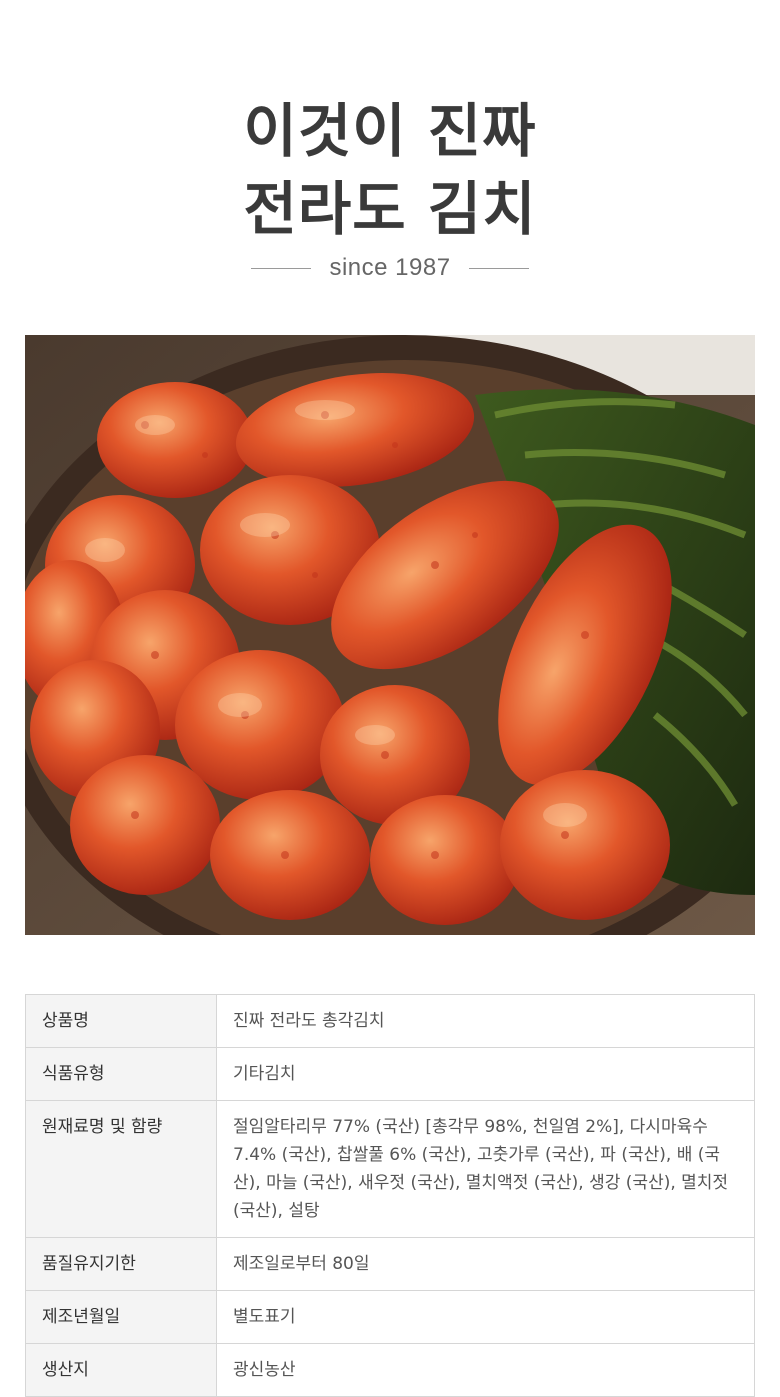  What do you see at coordinates (121, 1169) in the screenshot?
I see `row-label: 원재료명 및 함량` at bounding box center [121, 1169].